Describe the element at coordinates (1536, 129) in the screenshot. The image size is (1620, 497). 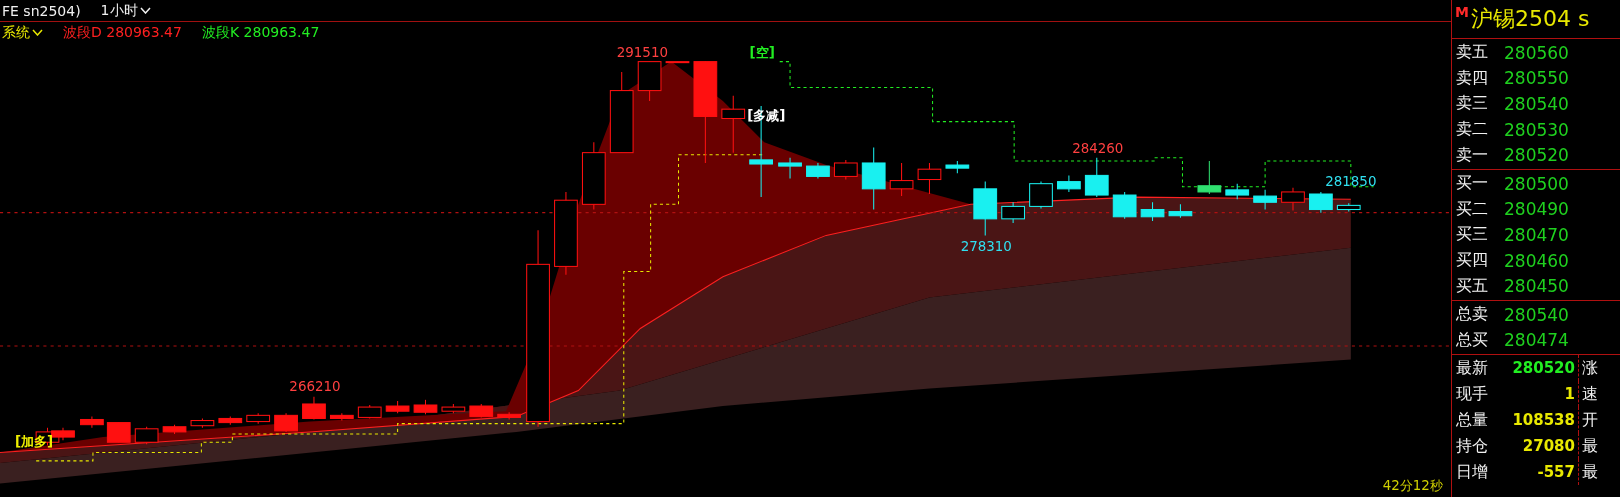
I see `order-price: 280530` at that location.